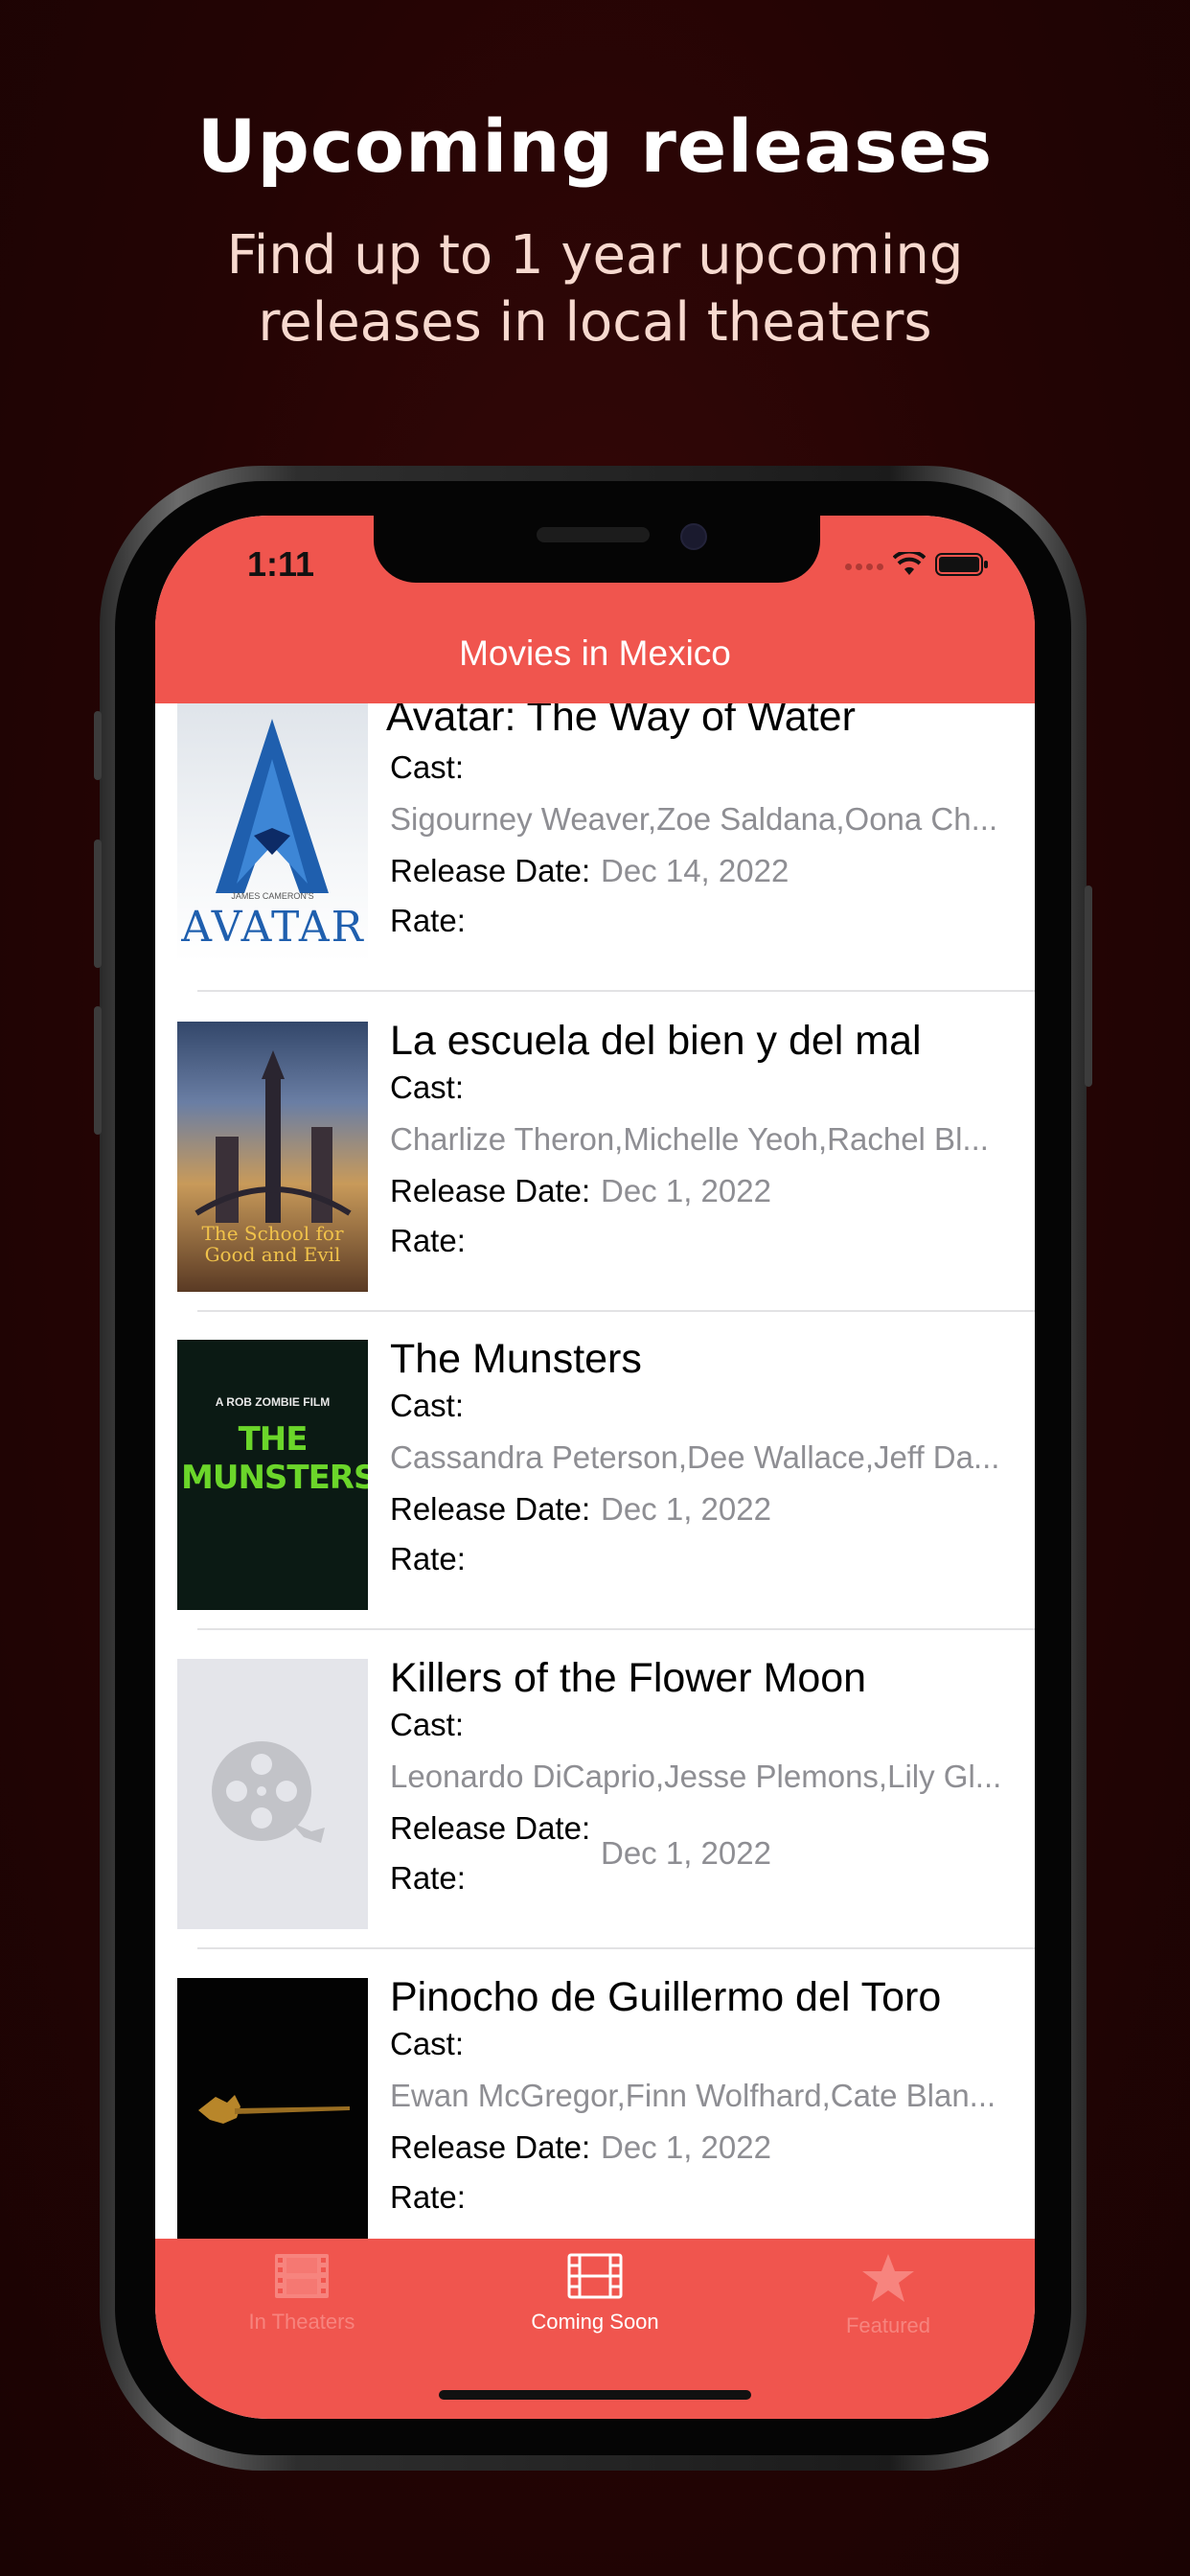  I want to click on movie-title: Avatar: The Way of Water, so click(621, 721).